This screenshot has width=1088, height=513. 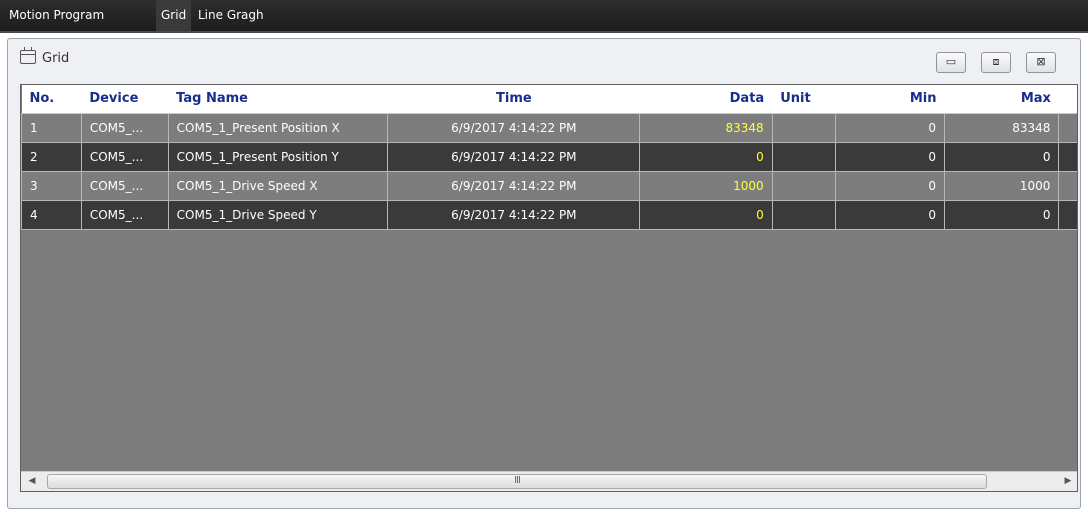 I want to click on cell-data: 1000, so click(x=706, y=186).